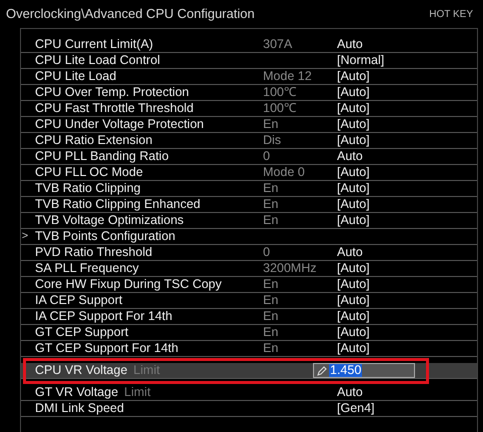  What do you see at coordinates (360, 60) in the screenshot?
I see `setting-value: [Normal]` at bounding box center [360, 60].